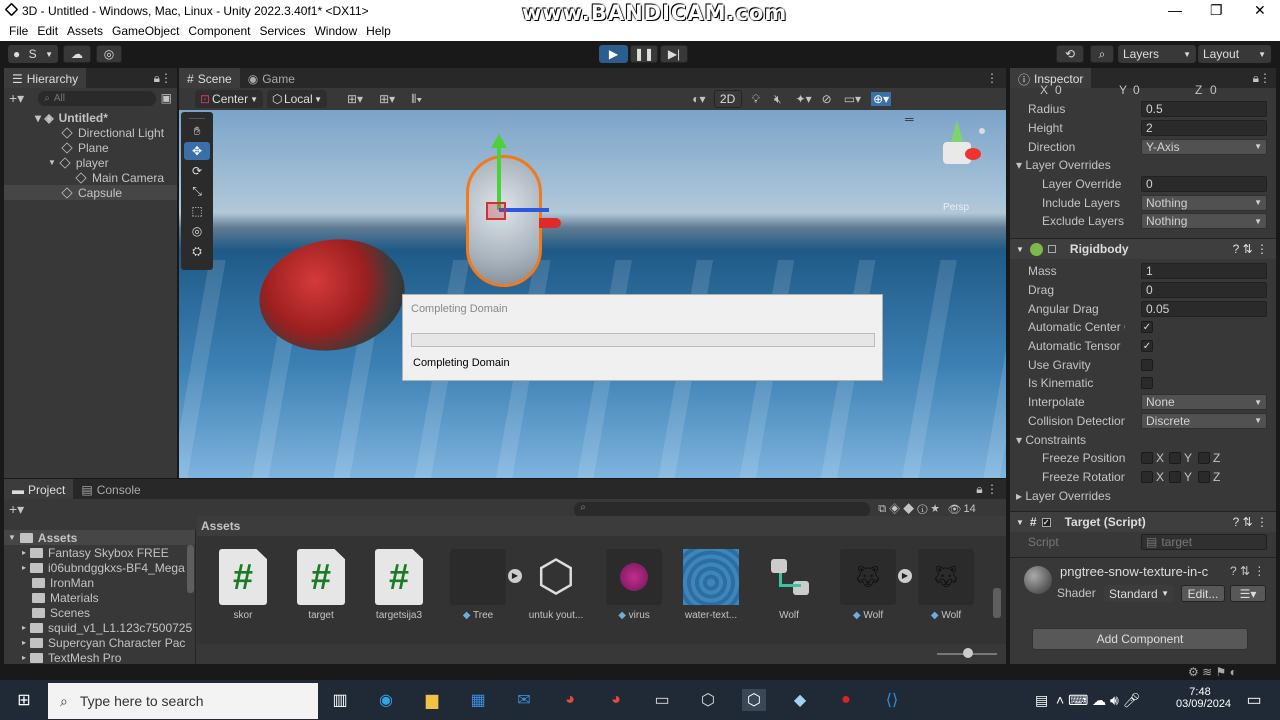  What do you see at coordinates (109, 54) in the screenshot?
I see `collab-button: ◎` at bounding box center [109, 54].